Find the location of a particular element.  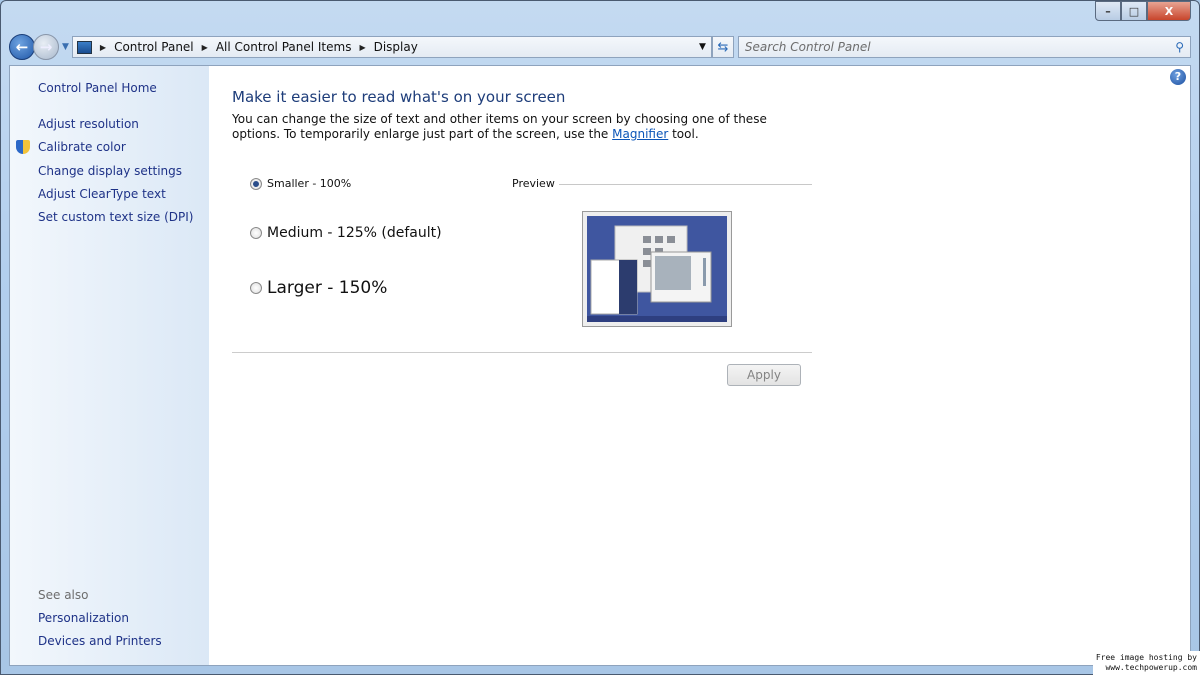

sidebar-item-custom-dpi: Set custom text size (DPI) is located at coordinates (115, 217).